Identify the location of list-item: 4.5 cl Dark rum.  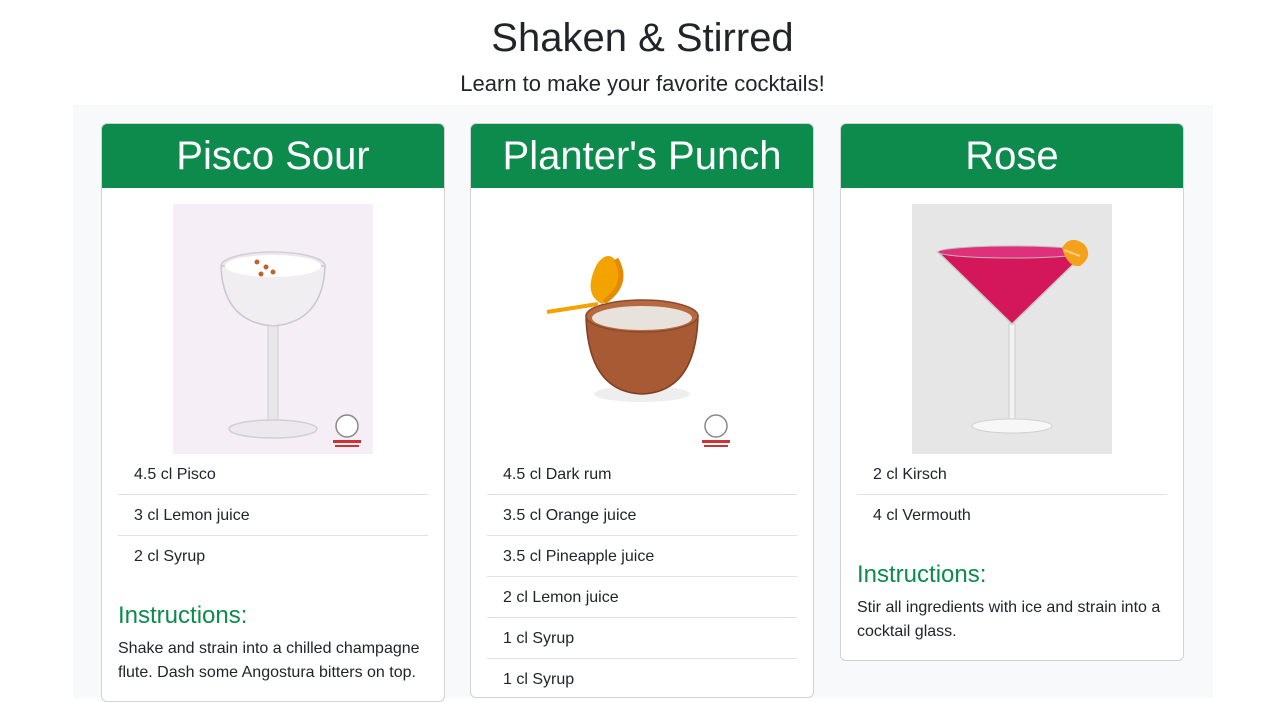
(642, 474).